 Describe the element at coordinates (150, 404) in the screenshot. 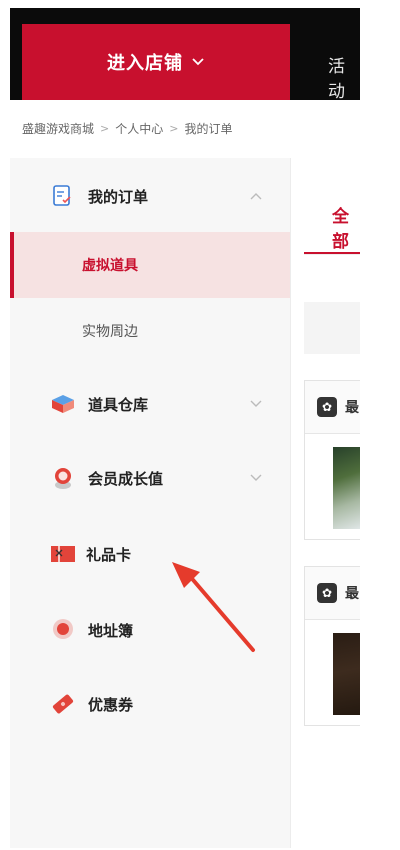

I see `sidebar-item-warehouse: 道具仓库` at that location.